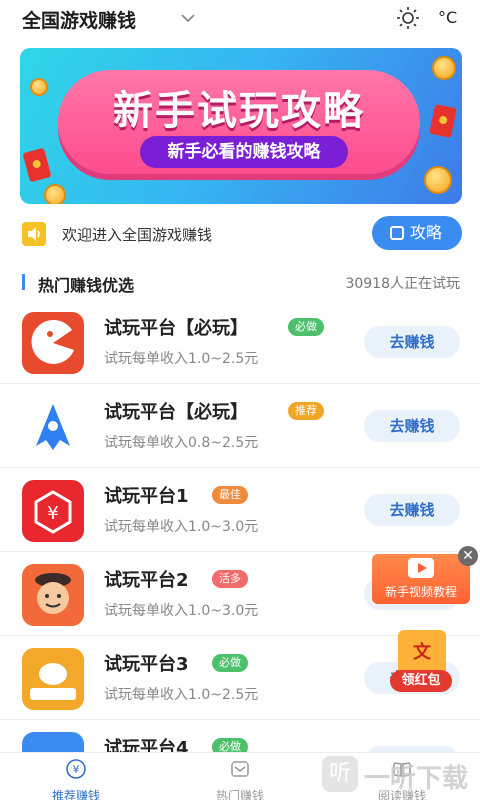  I want to click on list-item: 试玩平台【必玩】 必做 试玩每单收入1.0~2.5元 去赚钱, so click(240, 342).